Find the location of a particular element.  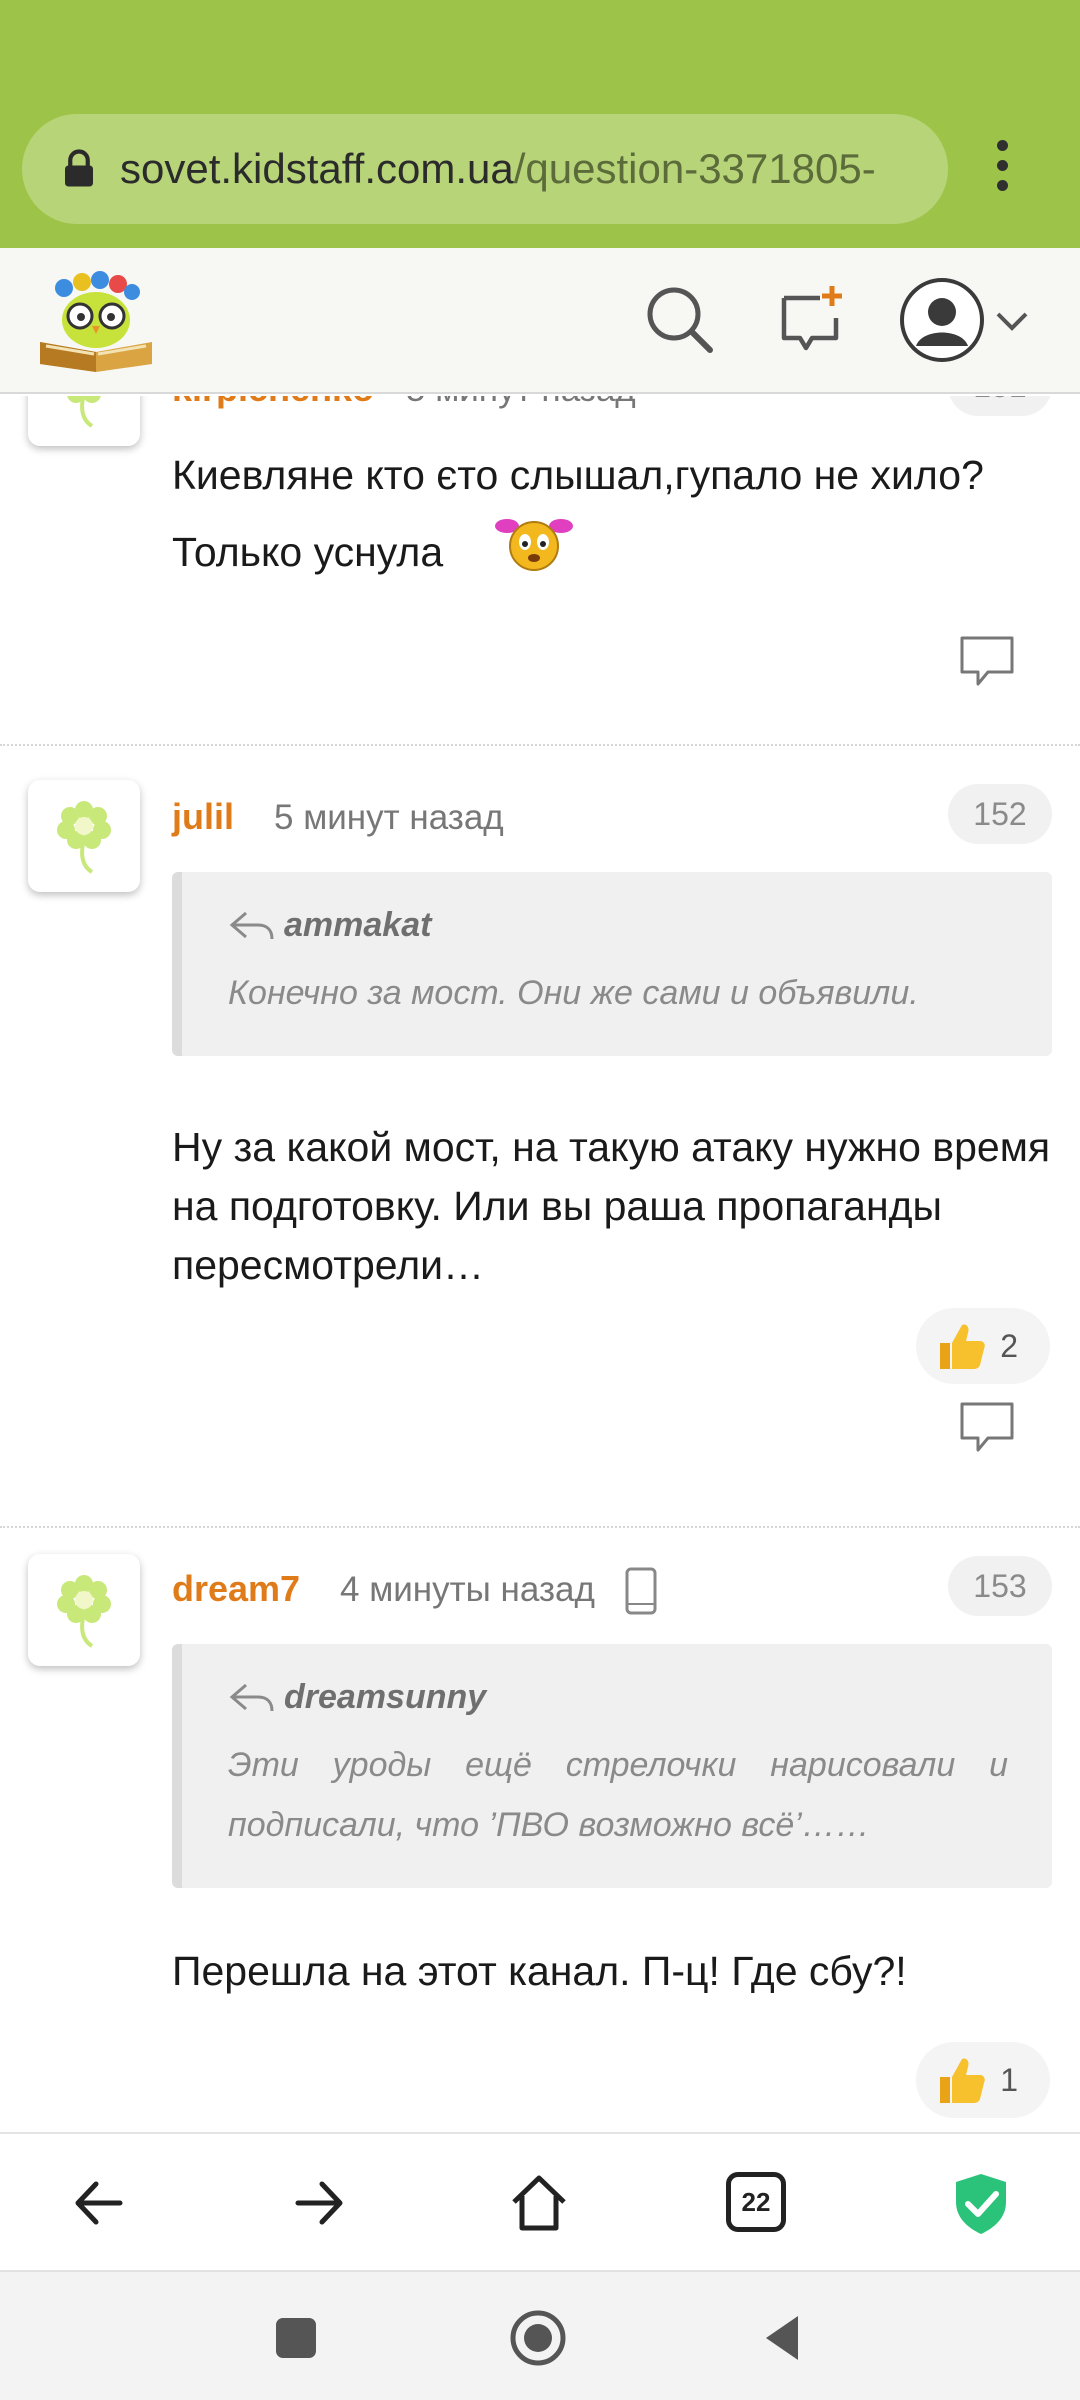

address-bar: sovet.kidstaff.com.ua/question-3371805- is located at coordinates (485, 169).